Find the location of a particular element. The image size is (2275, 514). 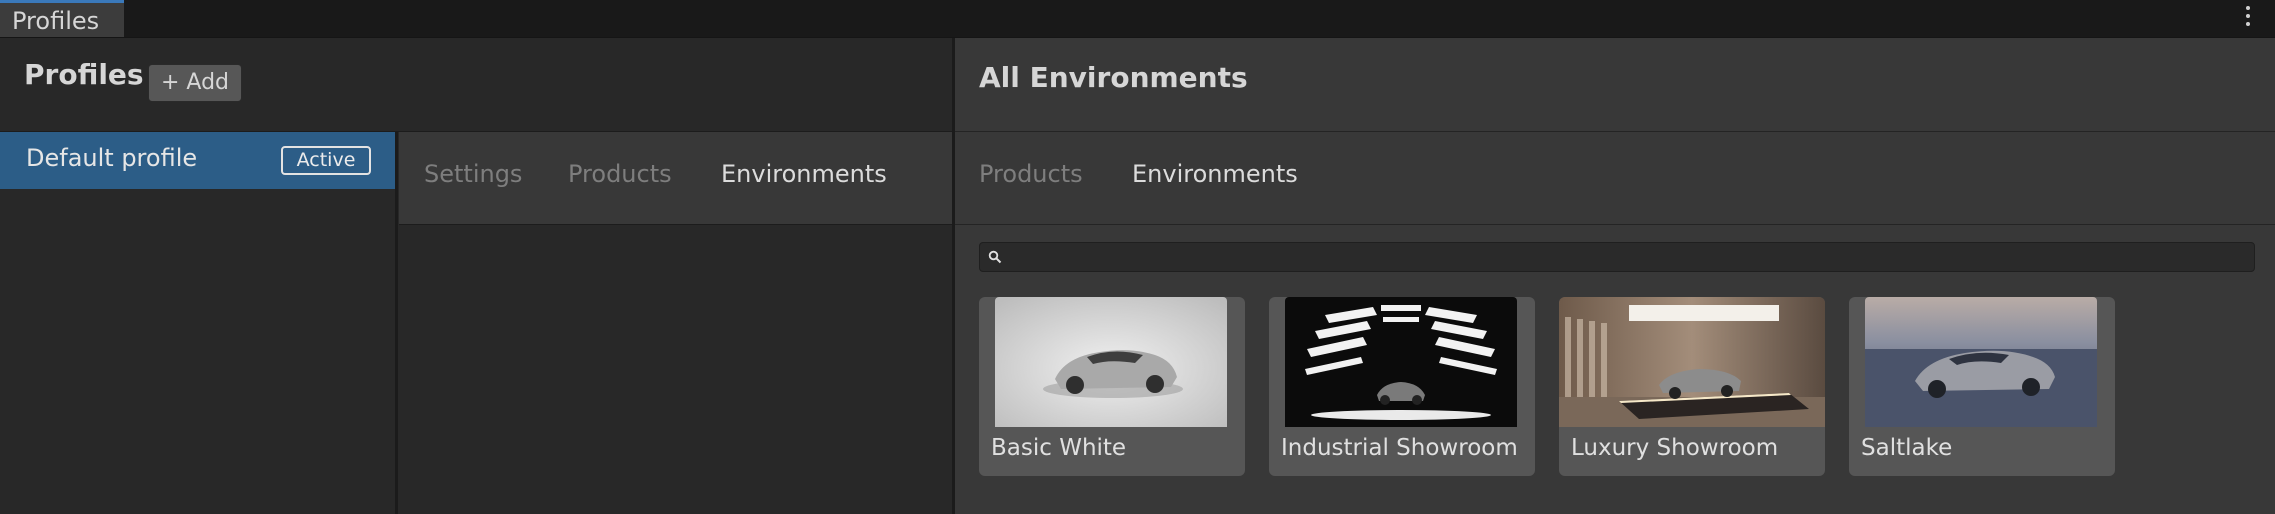

tab-products: Products is located at coordinates (620, 174).